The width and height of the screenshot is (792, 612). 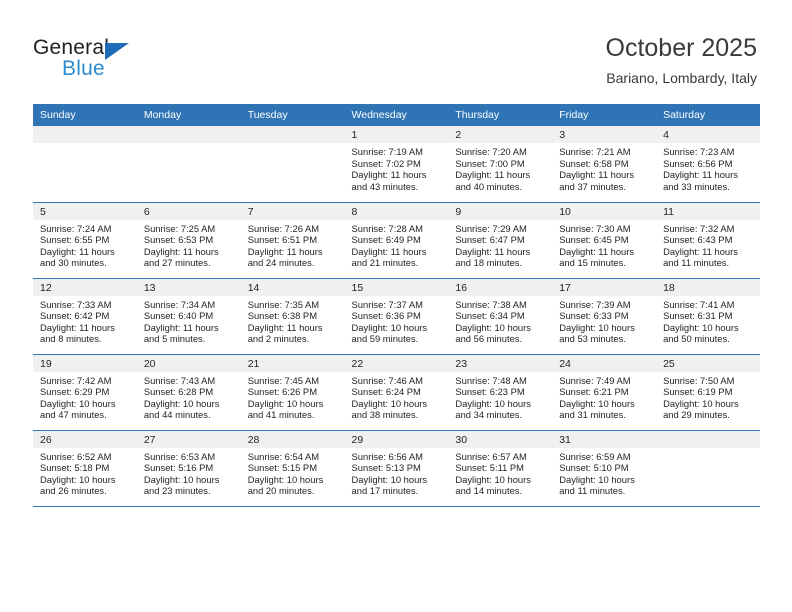 I want to click on daylight-text-line2: and 37 minutes., so click(x=592, y=186).